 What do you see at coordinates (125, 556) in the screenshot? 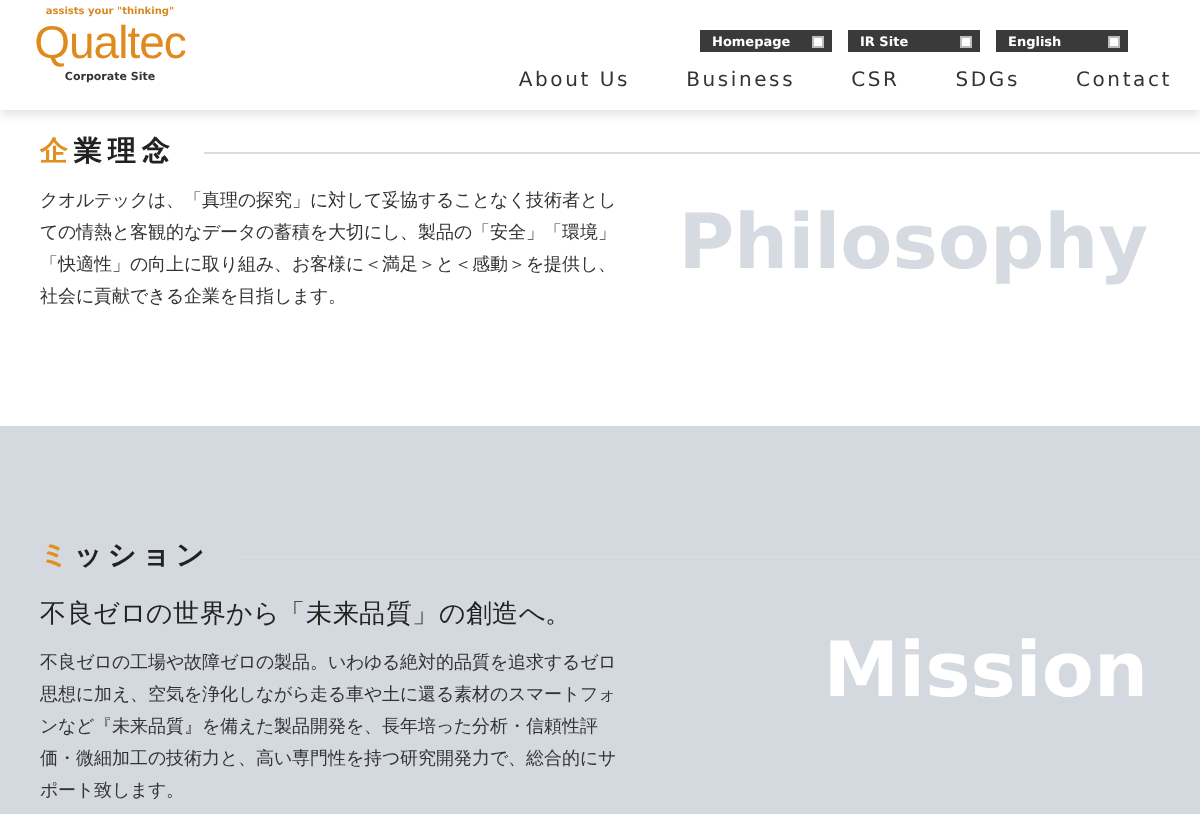
I see `section-heading: ミッション` at bounding box center [125, 556].